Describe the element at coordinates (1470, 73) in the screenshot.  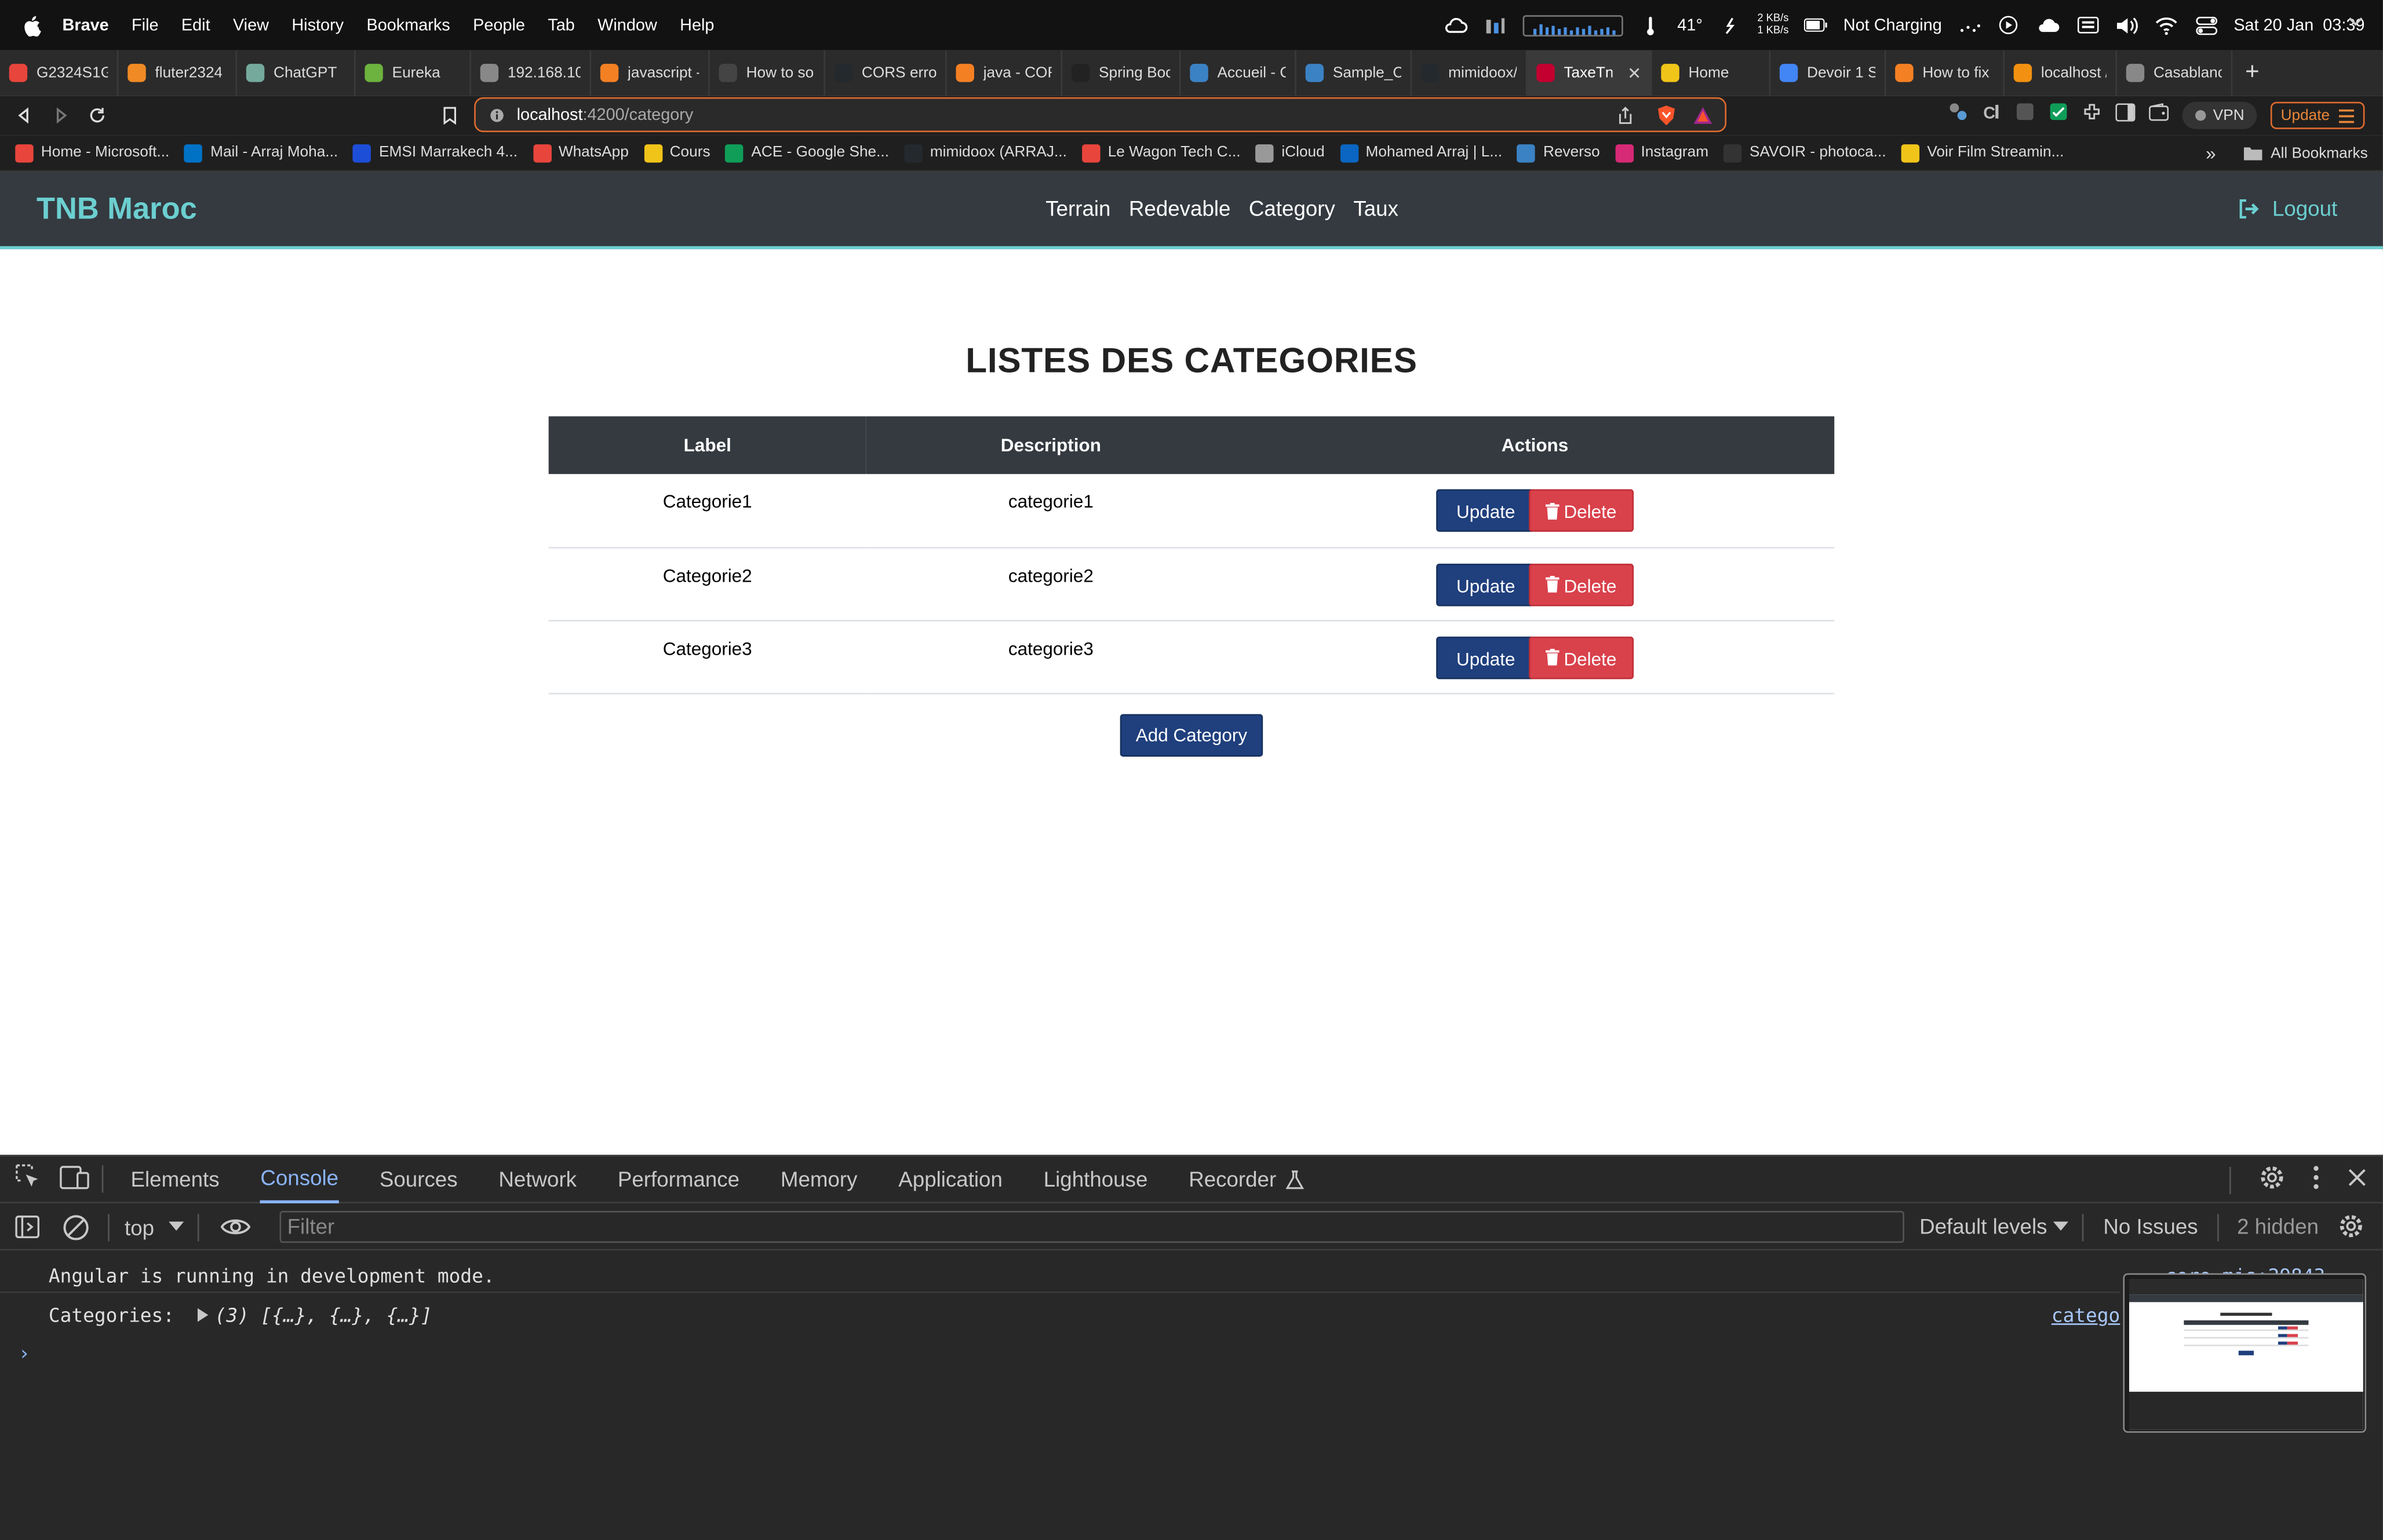
I see `browser-tab: mimidoox/T` at that location.